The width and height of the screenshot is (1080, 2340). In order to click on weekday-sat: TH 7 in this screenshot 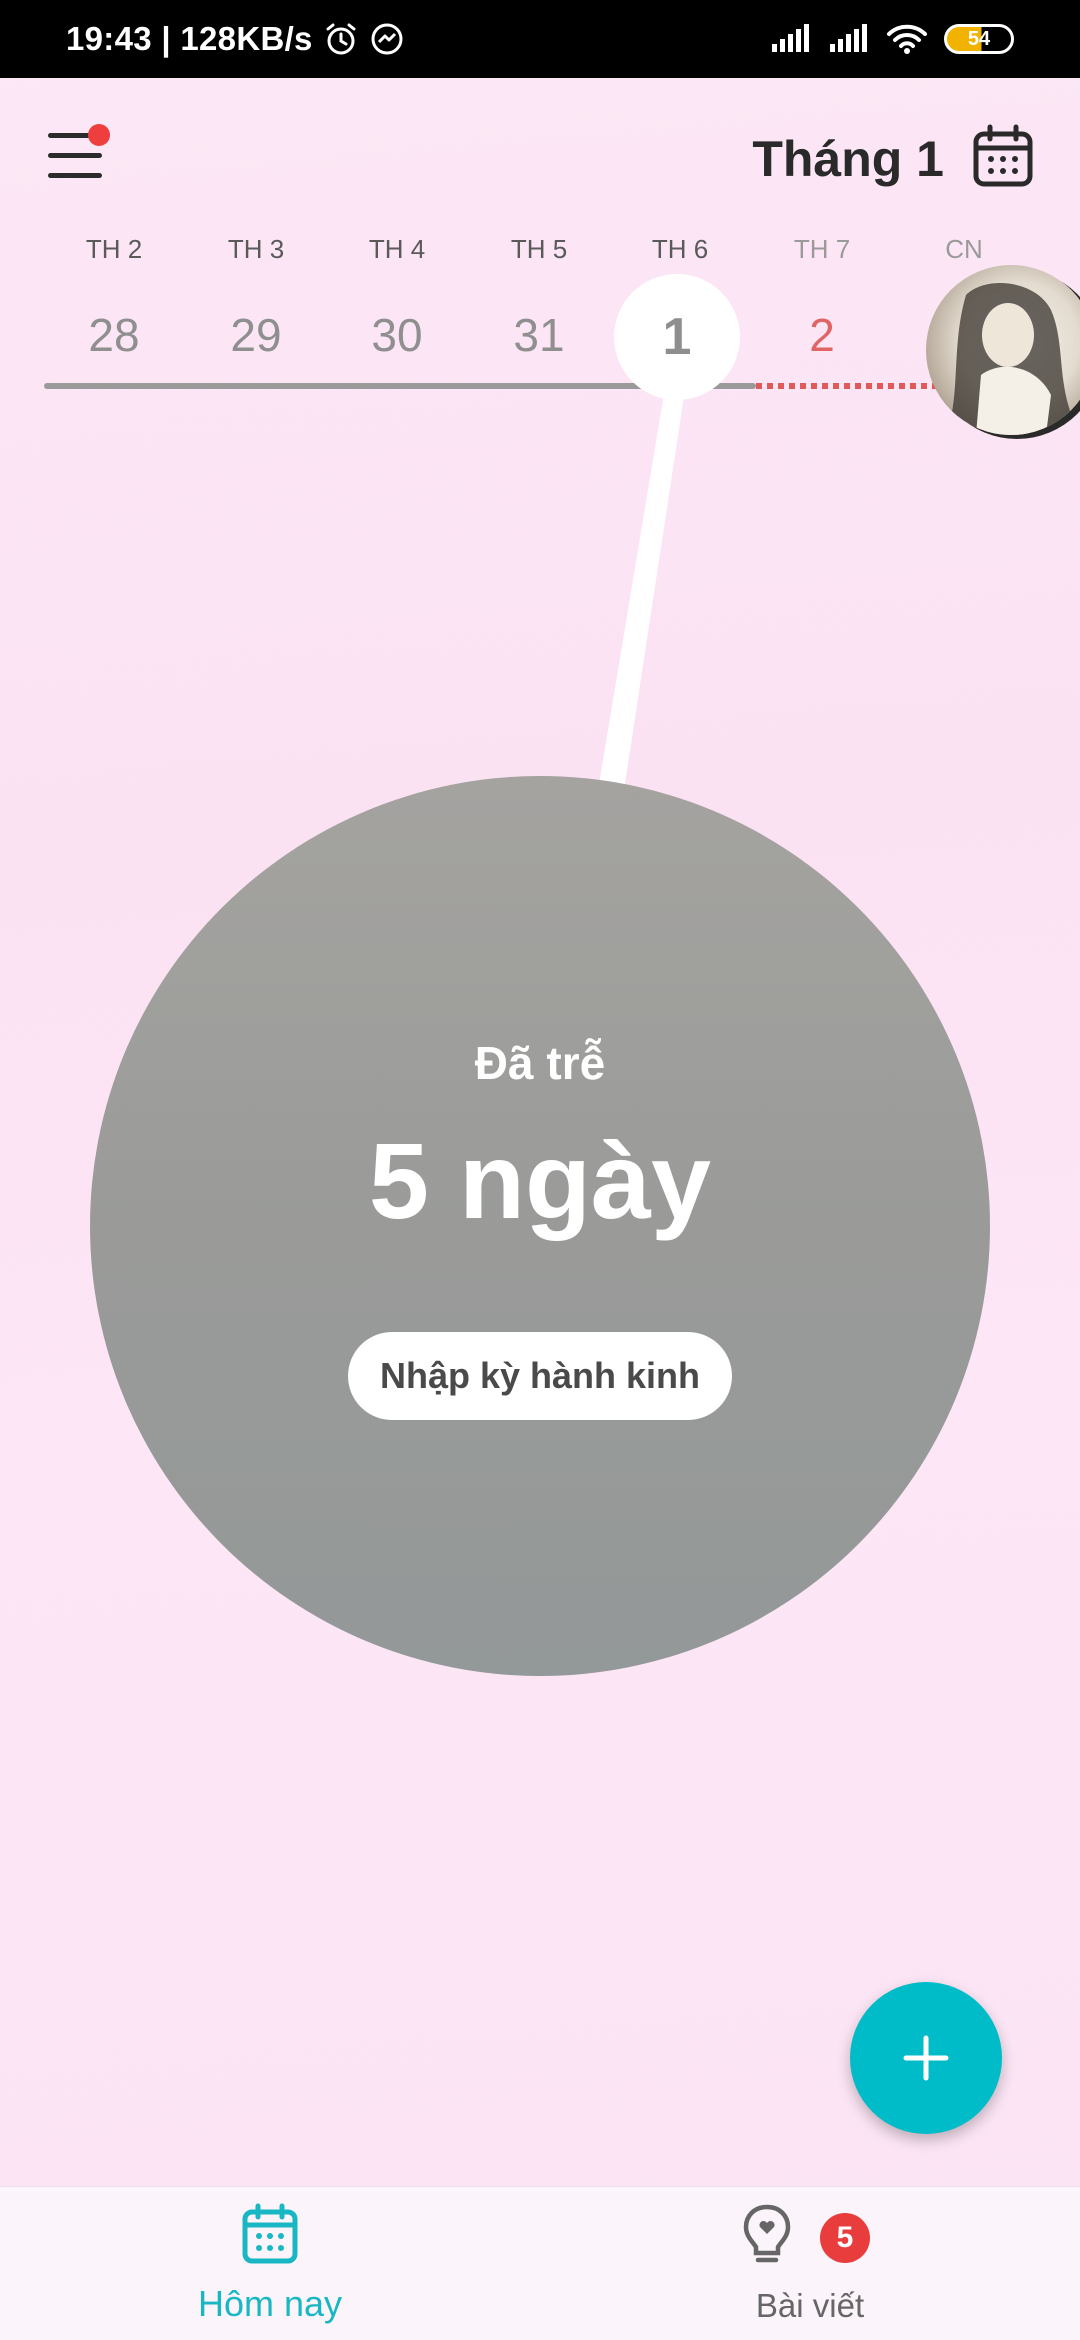, I will do `click(822, 249)`.